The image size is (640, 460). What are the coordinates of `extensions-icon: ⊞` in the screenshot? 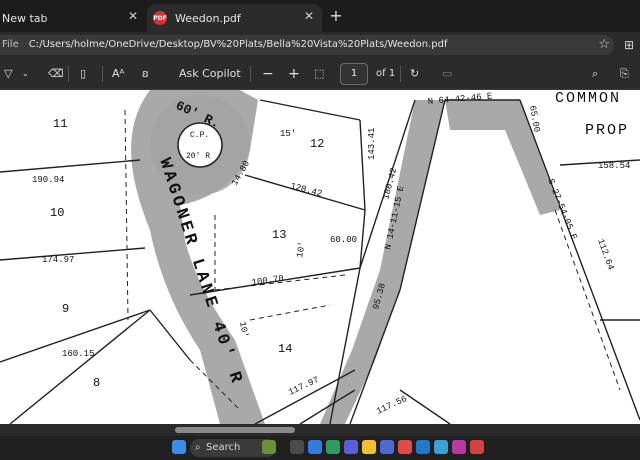 It's located at (629, 45).